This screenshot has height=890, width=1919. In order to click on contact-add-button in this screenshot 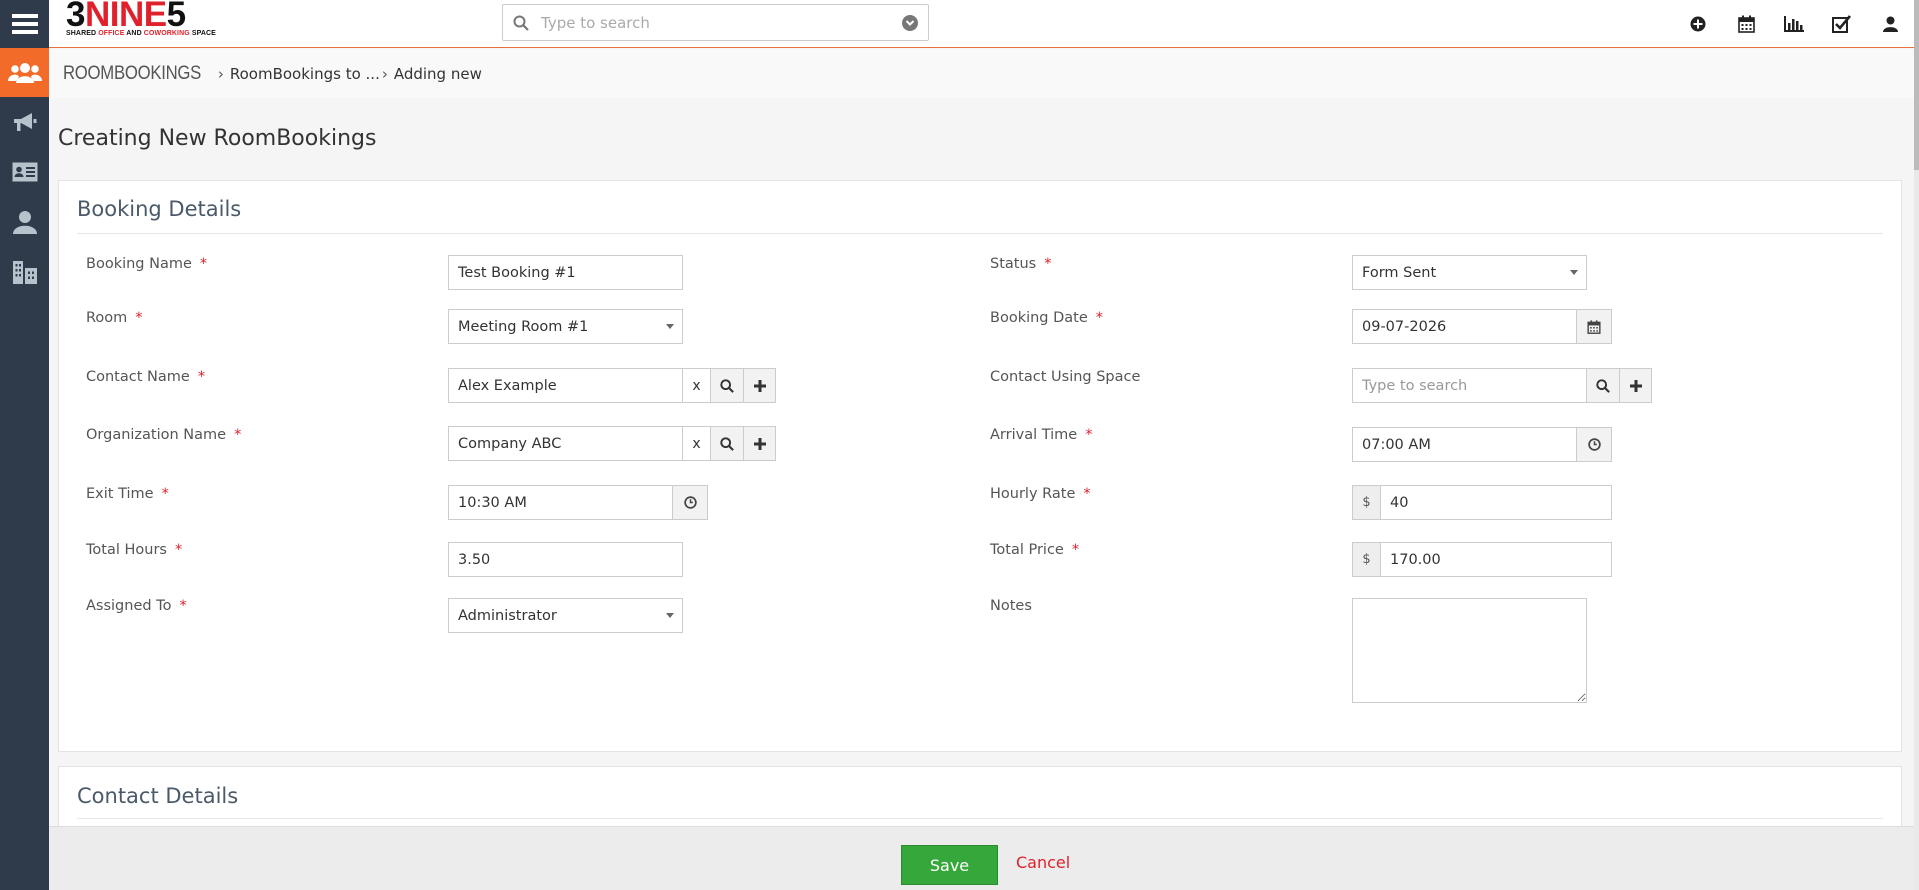, I will do `click(759, 385)`.